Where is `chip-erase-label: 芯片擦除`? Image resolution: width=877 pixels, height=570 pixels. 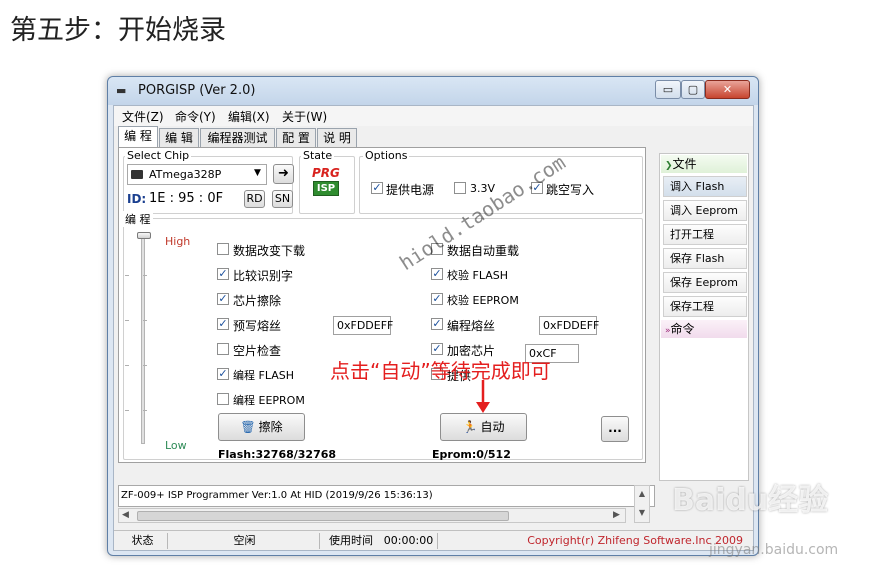 chip-erase-label: 芯片擦除 is located at coordinates (257, 301).